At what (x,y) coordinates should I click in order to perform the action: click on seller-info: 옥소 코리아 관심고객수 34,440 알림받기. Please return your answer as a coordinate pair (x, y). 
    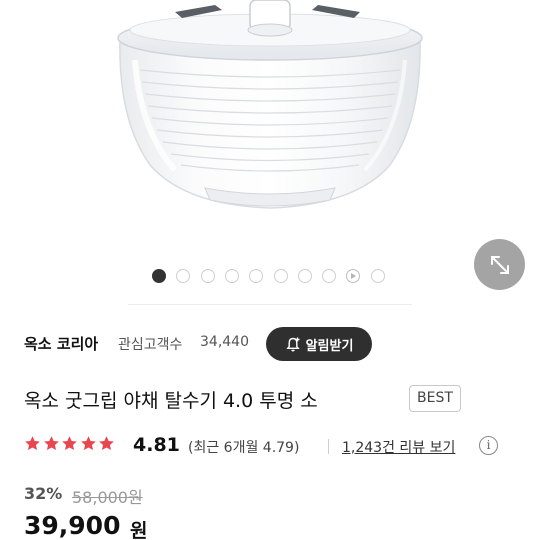
    Looking at the image, I should click on (270, 344).